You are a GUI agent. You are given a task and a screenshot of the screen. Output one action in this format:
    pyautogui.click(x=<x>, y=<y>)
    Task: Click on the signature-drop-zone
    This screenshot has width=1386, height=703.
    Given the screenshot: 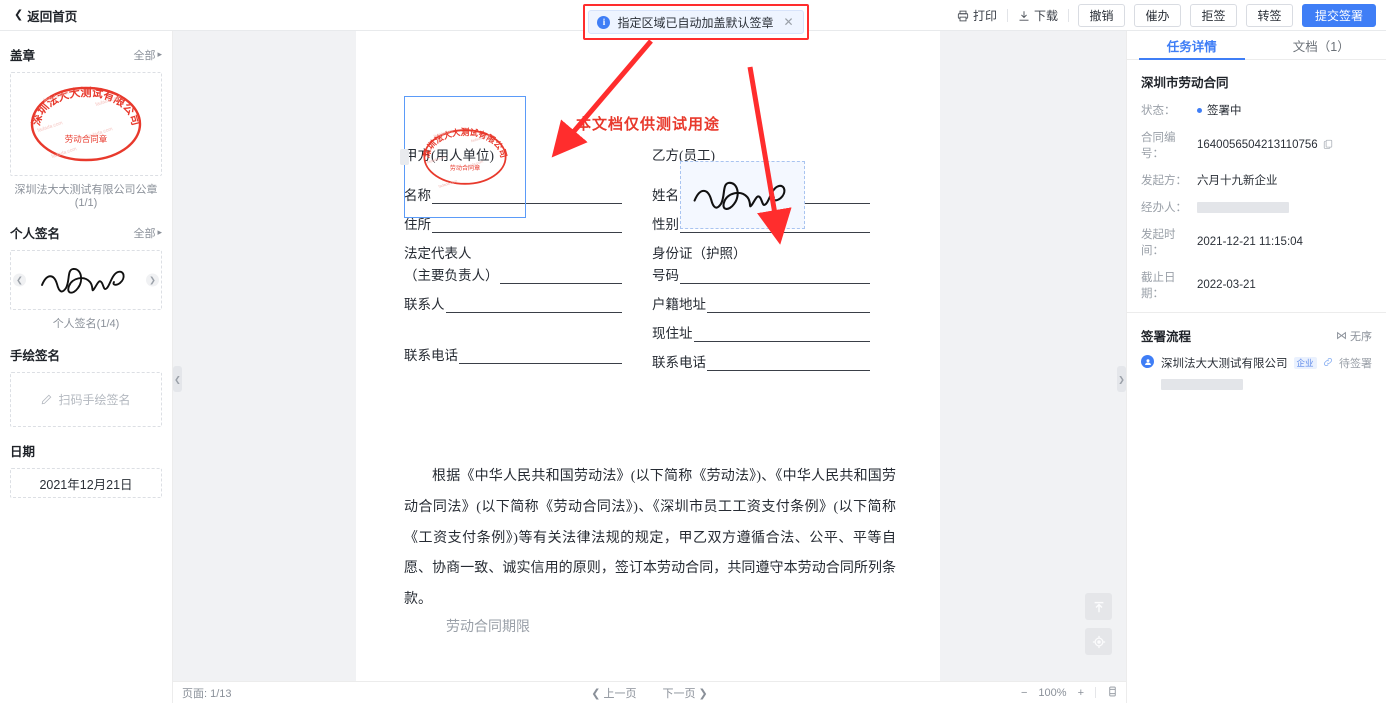 What is the action you would take?
    pyautogui.click(x=742, y=195)
    